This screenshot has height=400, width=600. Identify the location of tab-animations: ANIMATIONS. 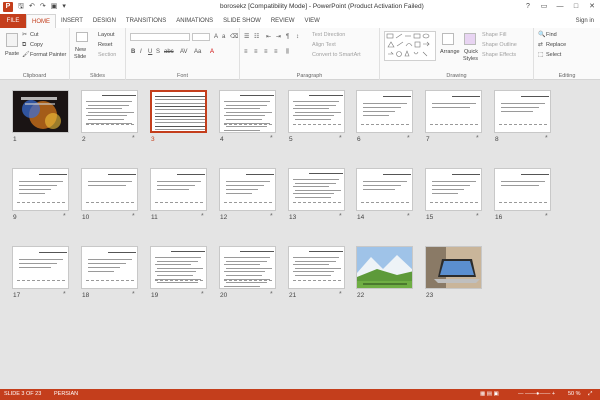
(194, 21).